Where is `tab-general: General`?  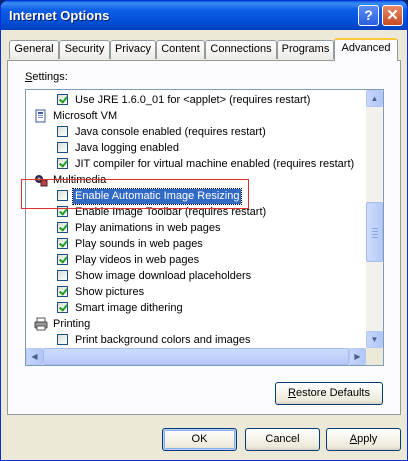 tab-general: General is located at coordinates (34, 49).